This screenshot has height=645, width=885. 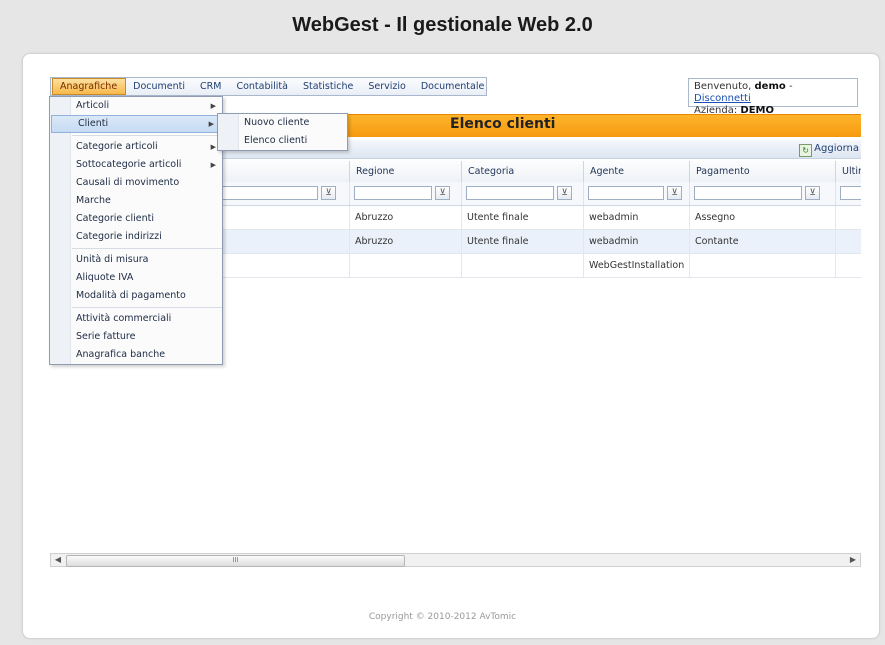 What do you see at coordinates (848, 171) in the screenshot?
I see `column-header-ultimo: Ultim` at bounding box center [848, 171].